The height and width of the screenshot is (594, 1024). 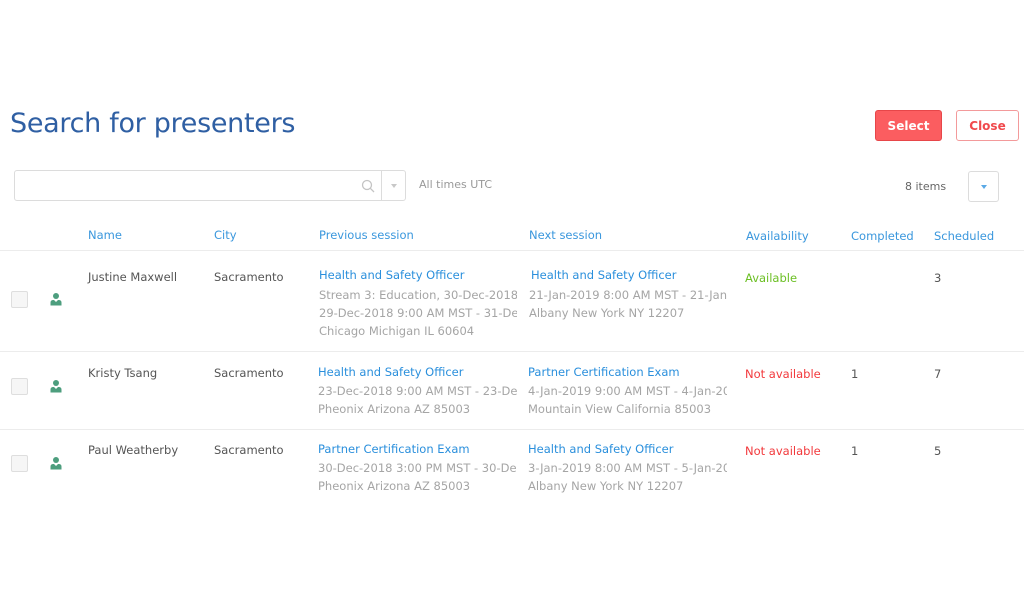 What do you see at coordinates (225, 235) in the screenshot?
I see `column-header-city: City` at bounding box center [225, 235].